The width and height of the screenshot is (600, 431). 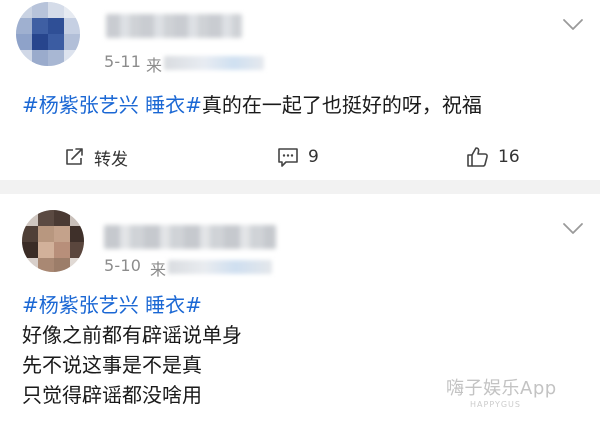 I want to click on comment-bubble-icon, so click(x=288, y=157).